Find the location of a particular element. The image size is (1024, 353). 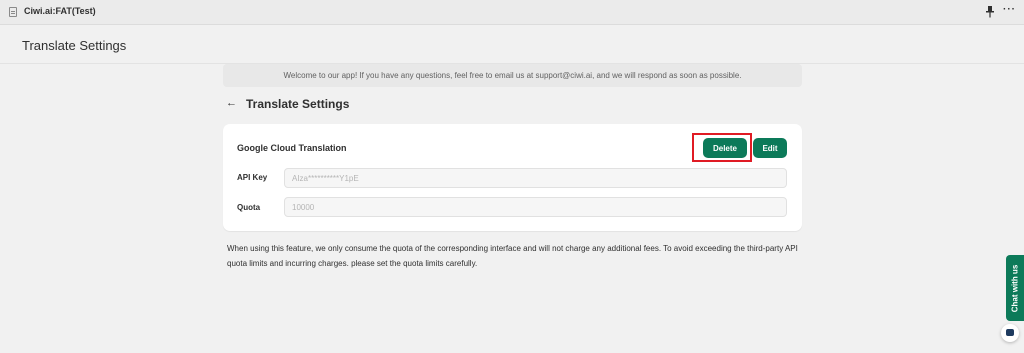

app-name: Ciwi.ai:FAT(Test) is located at coordinates (60, 11).